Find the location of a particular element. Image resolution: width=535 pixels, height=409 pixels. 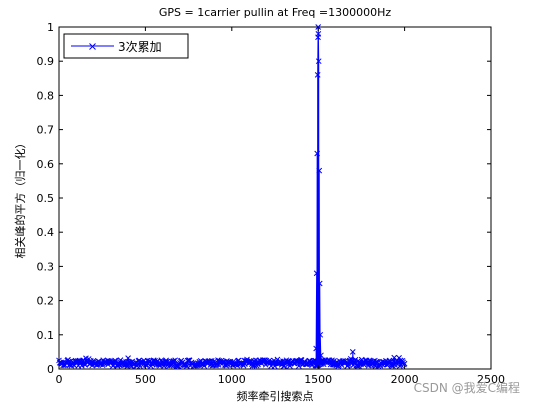

y-tick-label: 0.6 is located at coordinates (46, 164).